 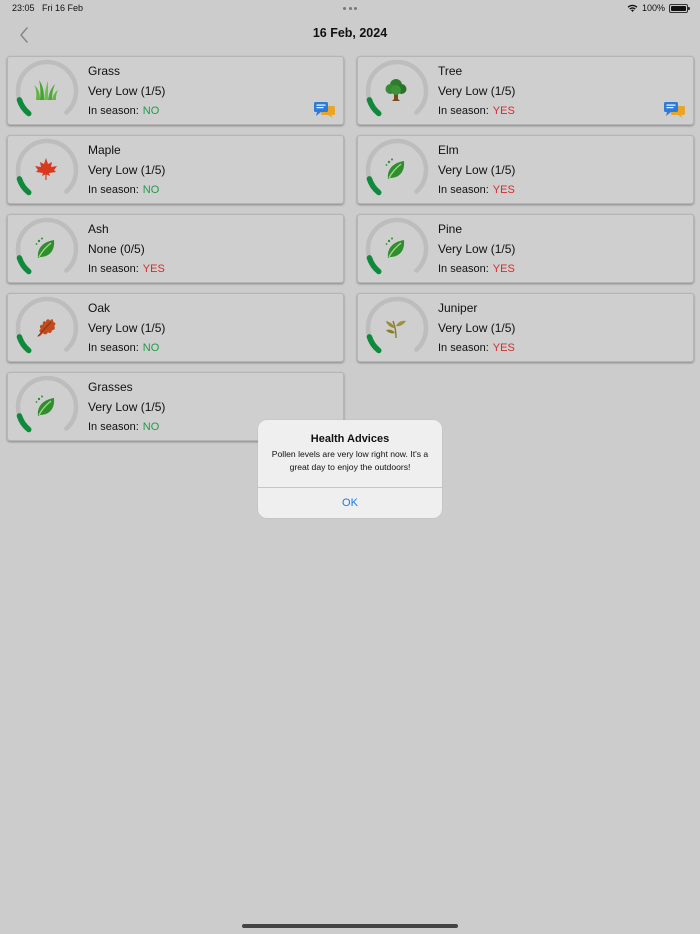 What do you see at coordinates (350, 439) in the screenshot?
I see `alert-title: Health Advices` at bounding box center [350, 439].